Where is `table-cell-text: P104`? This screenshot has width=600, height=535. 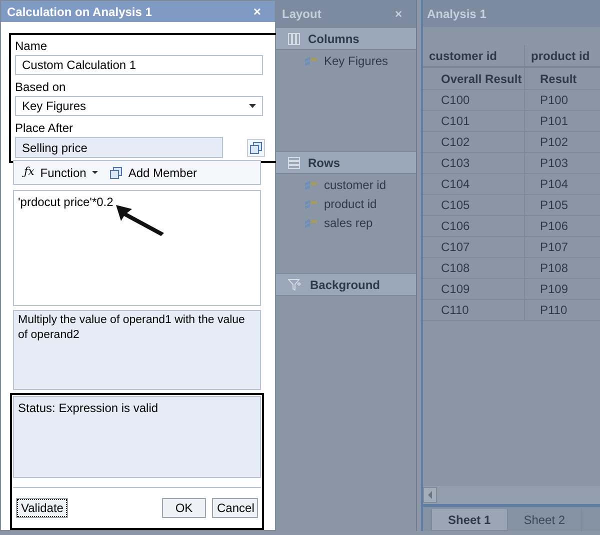
table-cell-text: P104 is located at coordinates (553, 184).